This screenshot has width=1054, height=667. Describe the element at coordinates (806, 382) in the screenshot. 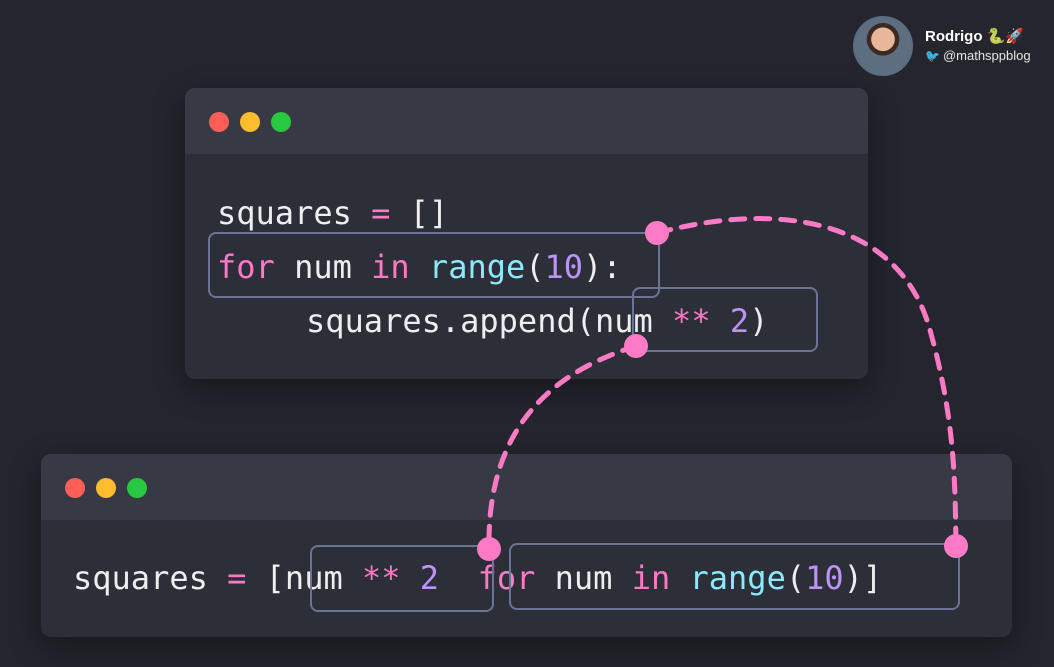

I see `loop-connector` at that location.